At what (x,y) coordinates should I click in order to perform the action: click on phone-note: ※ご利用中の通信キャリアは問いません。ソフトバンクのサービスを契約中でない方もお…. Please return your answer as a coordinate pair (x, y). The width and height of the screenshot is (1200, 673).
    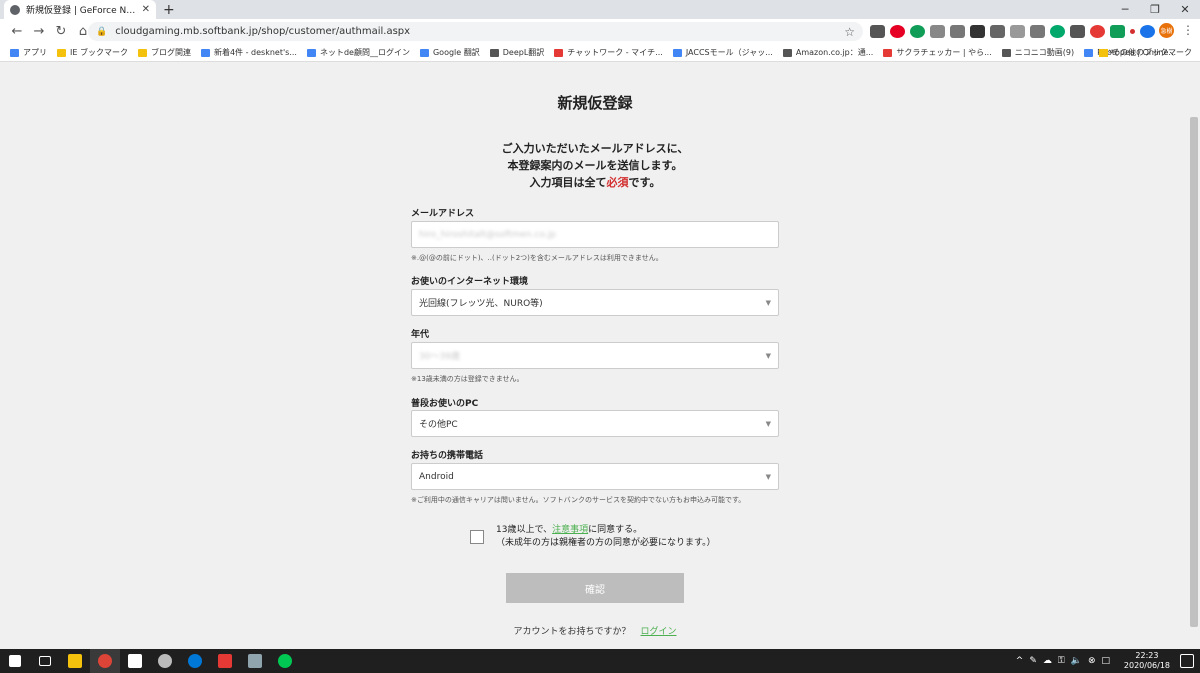
    Looking at the image, I should click on (578, 500).